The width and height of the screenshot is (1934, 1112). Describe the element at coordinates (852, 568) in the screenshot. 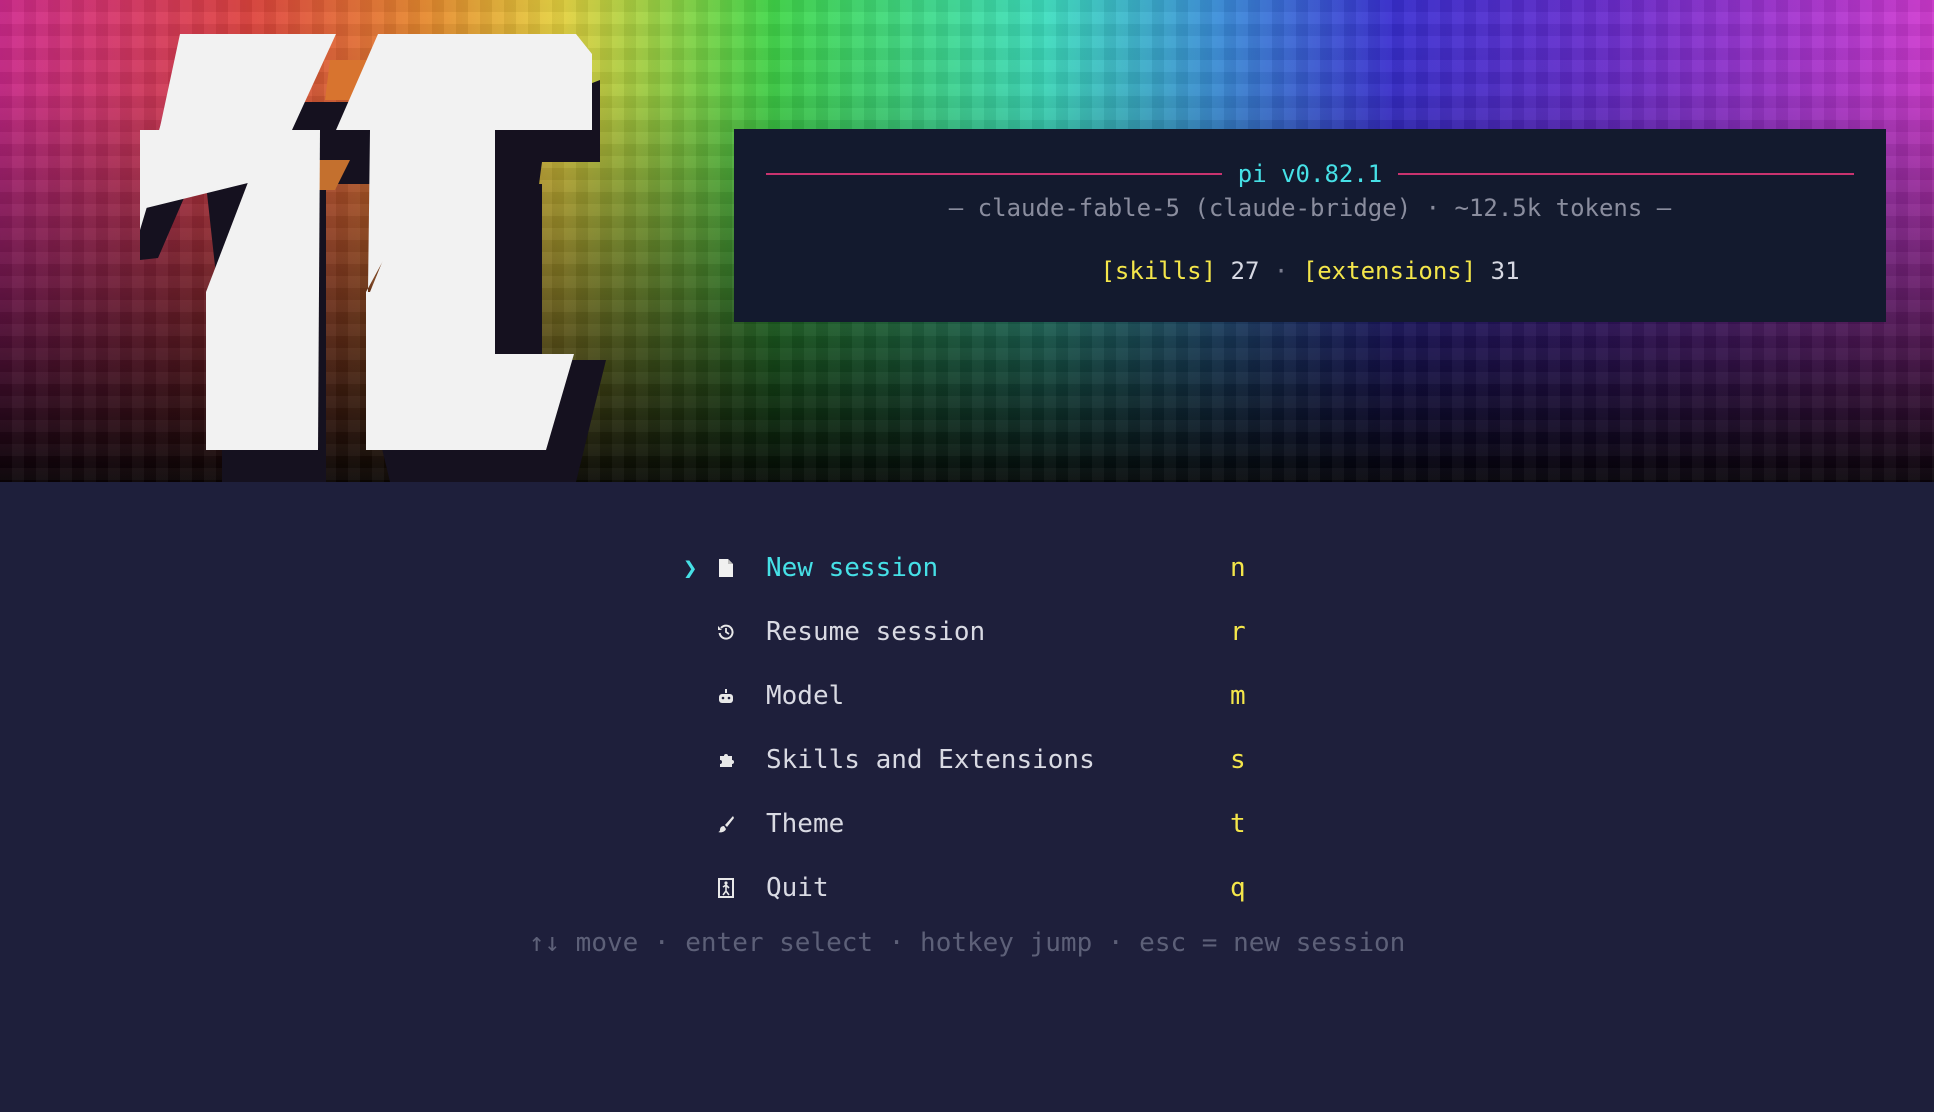

I see `menu-item-label: New session` at that location.